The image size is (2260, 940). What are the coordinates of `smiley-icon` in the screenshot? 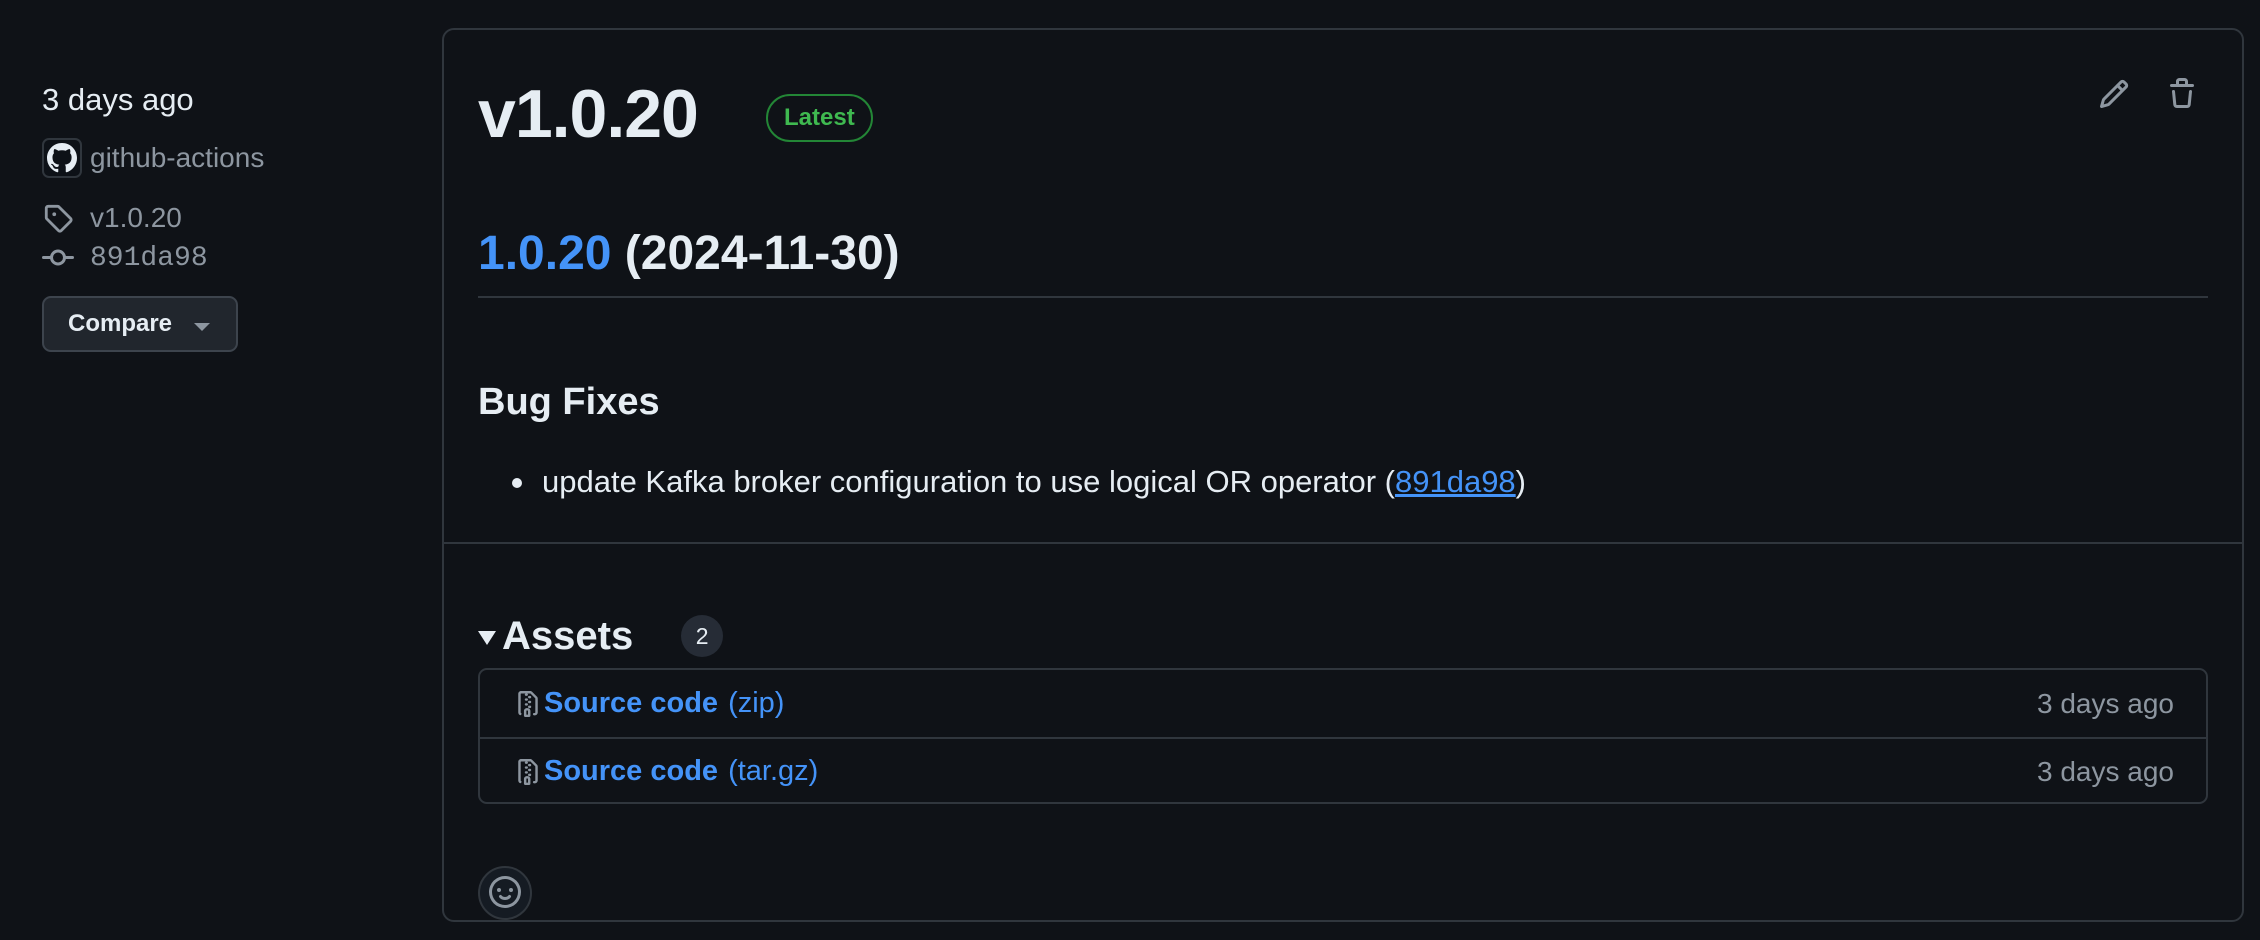 It's located at (505, 893).